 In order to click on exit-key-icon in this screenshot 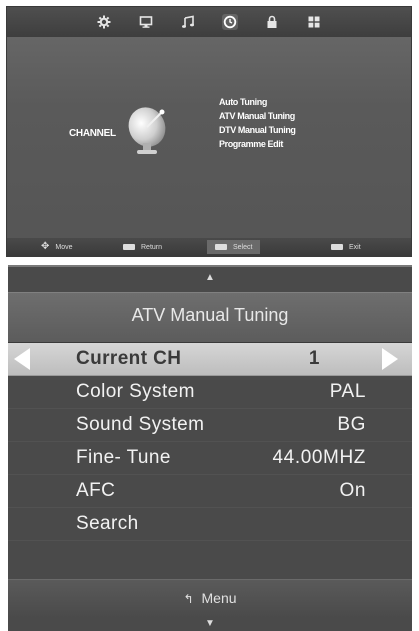, I will do `click(337, 247)`.